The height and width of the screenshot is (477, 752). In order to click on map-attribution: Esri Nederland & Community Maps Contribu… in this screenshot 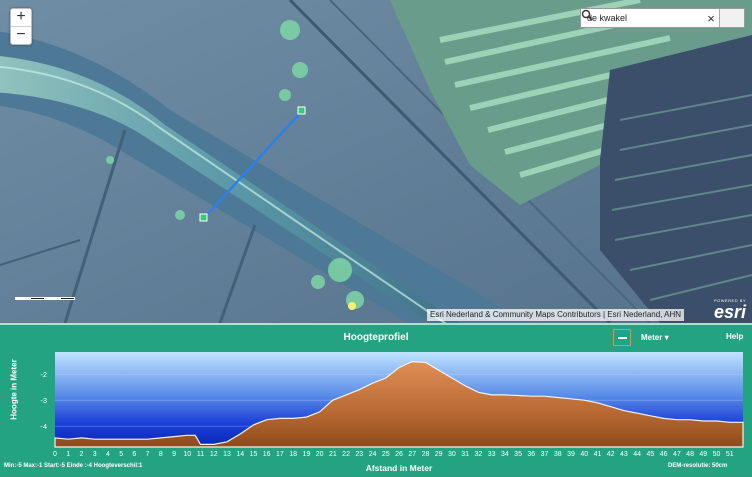, I will do `click(556, 315)`.